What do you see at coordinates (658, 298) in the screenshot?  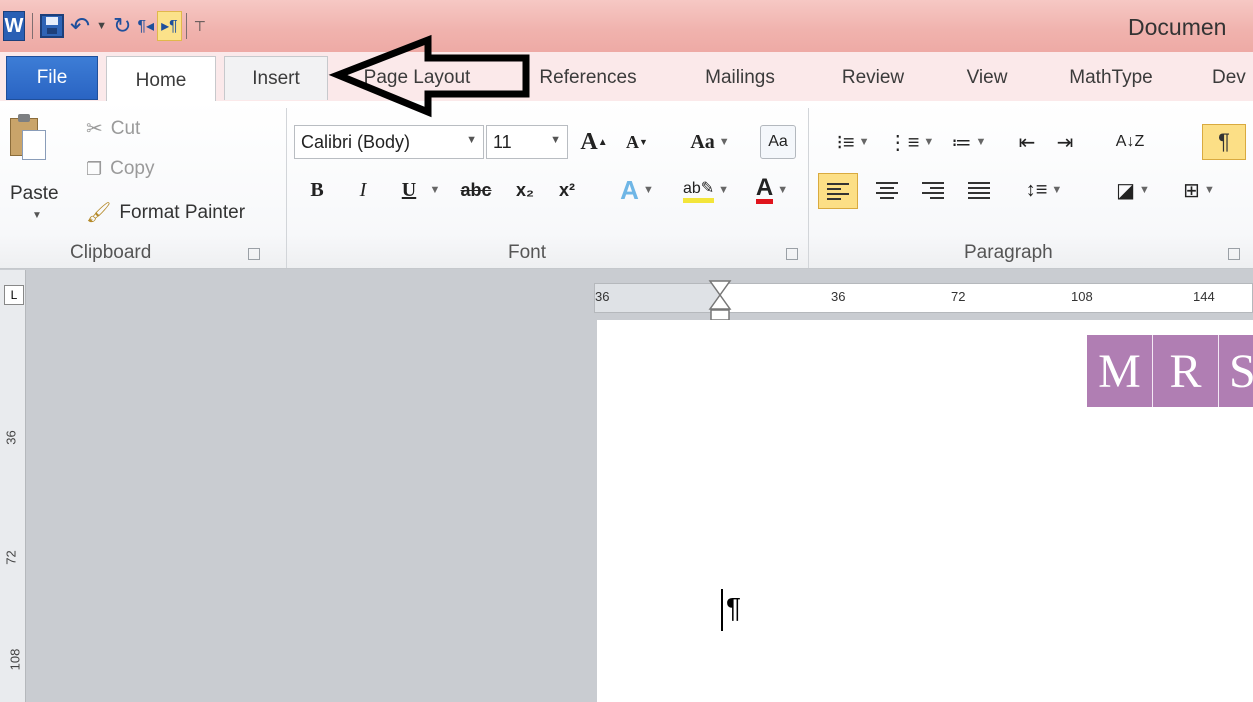 I see `ruler-margin` at bounding box center [658, 298].